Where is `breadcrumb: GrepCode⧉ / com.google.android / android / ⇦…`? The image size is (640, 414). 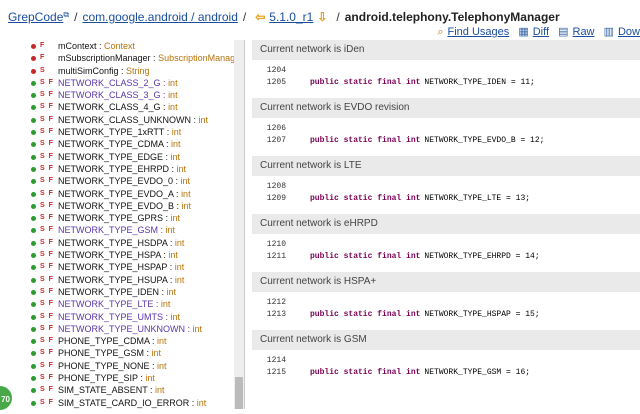
breadcrumb: GrepCode⧉ / com.google.android / android / ⇦… is located at coordinates (284, 17).